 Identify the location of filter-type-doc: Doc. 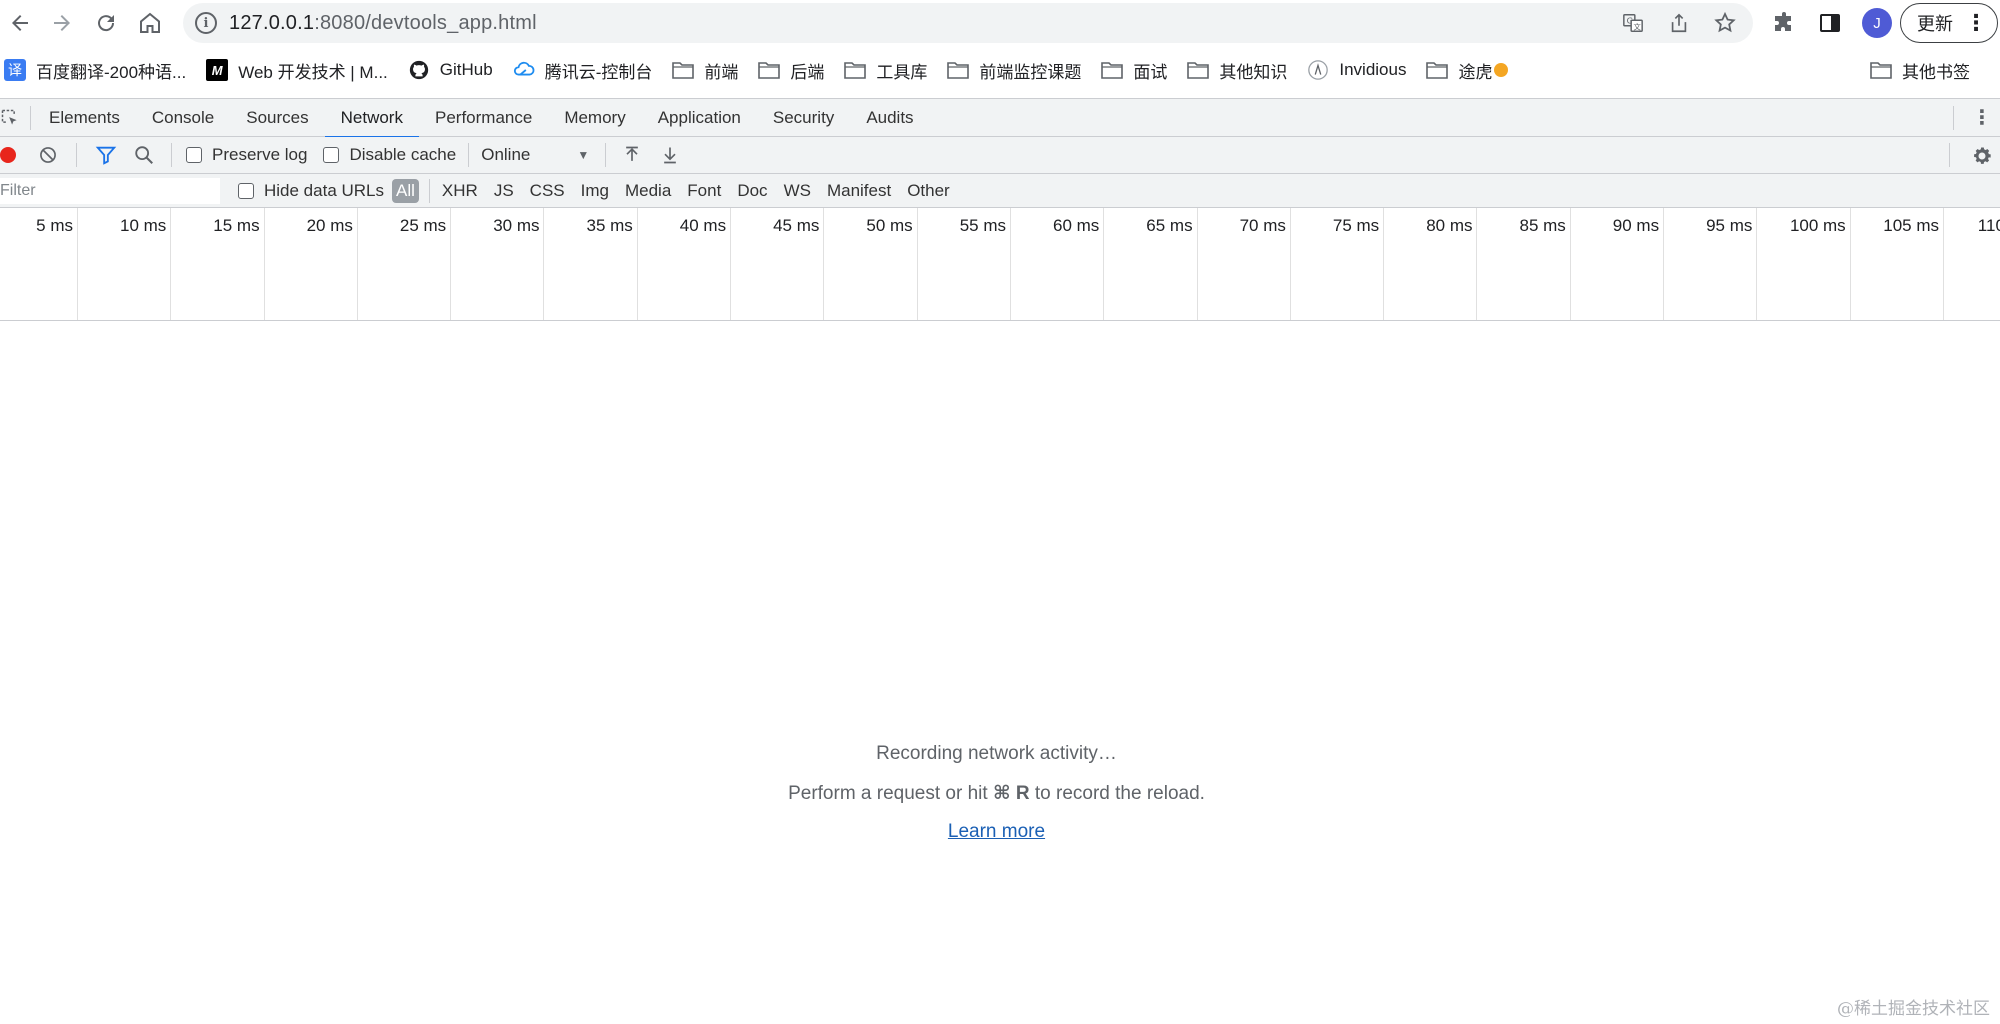
(752, 191).